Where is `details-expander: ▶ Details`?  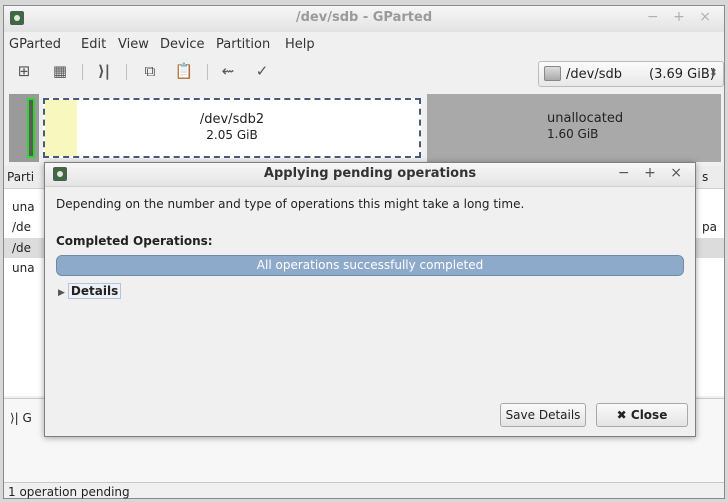 details-expander: ▶ Details is located at coordinates (90, 291).